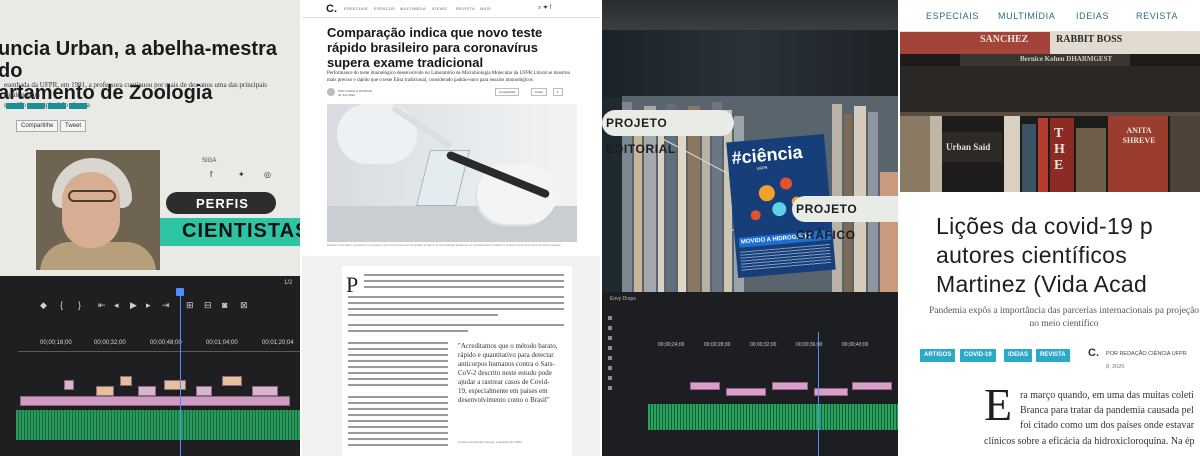 This screenshot has width=1200, height=456. Describe the element at coordinates (166, 305) in the screenshot. I see `step-forward-icon: ⇥` at that location.